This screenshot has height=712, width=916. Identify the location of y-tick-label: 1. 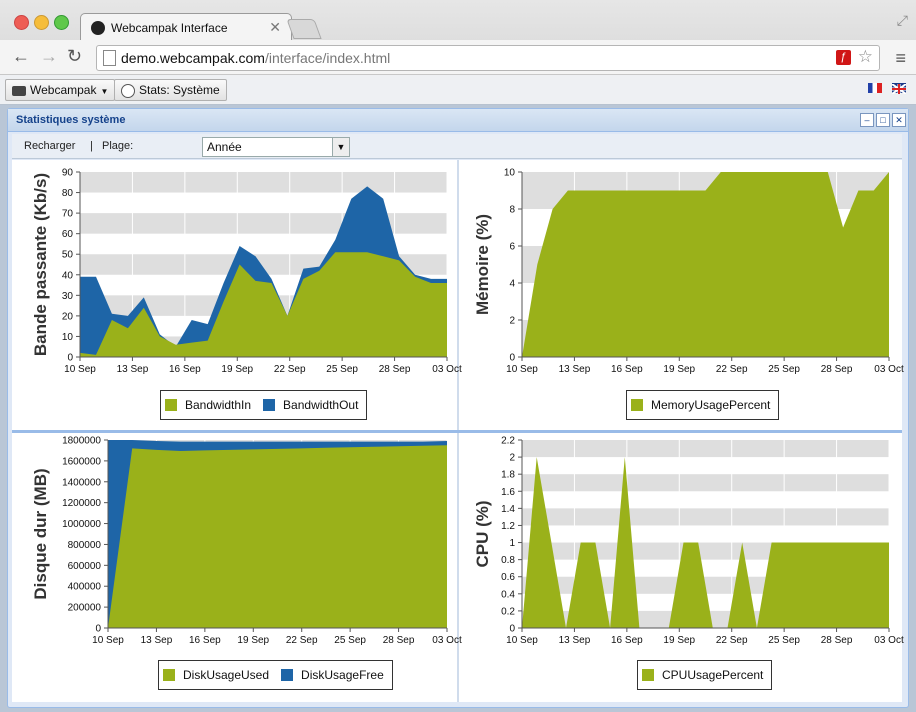
(512, 543).